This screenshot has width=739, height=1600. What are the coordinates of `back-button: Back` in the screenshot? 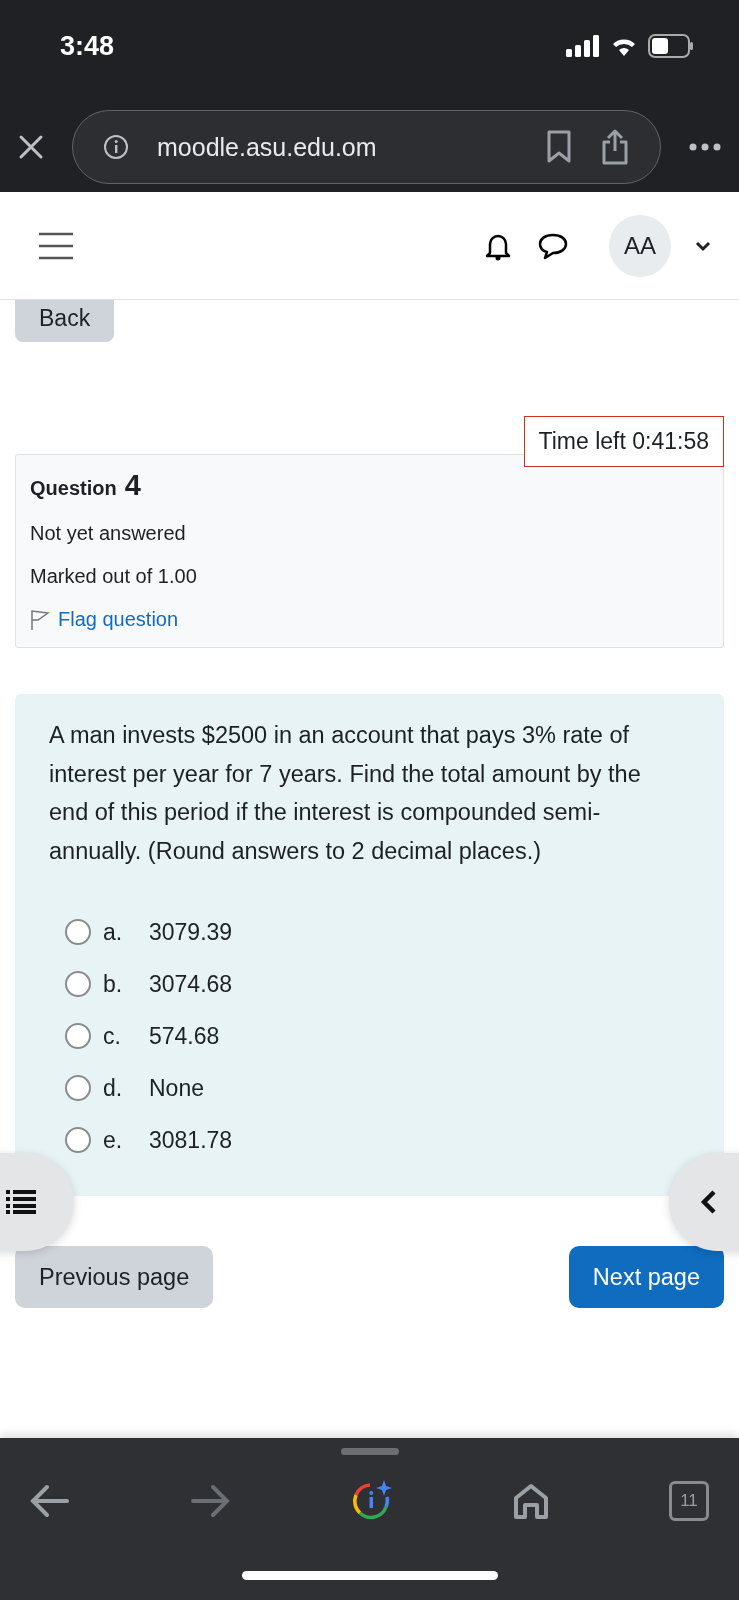 It's located at (65, 321).